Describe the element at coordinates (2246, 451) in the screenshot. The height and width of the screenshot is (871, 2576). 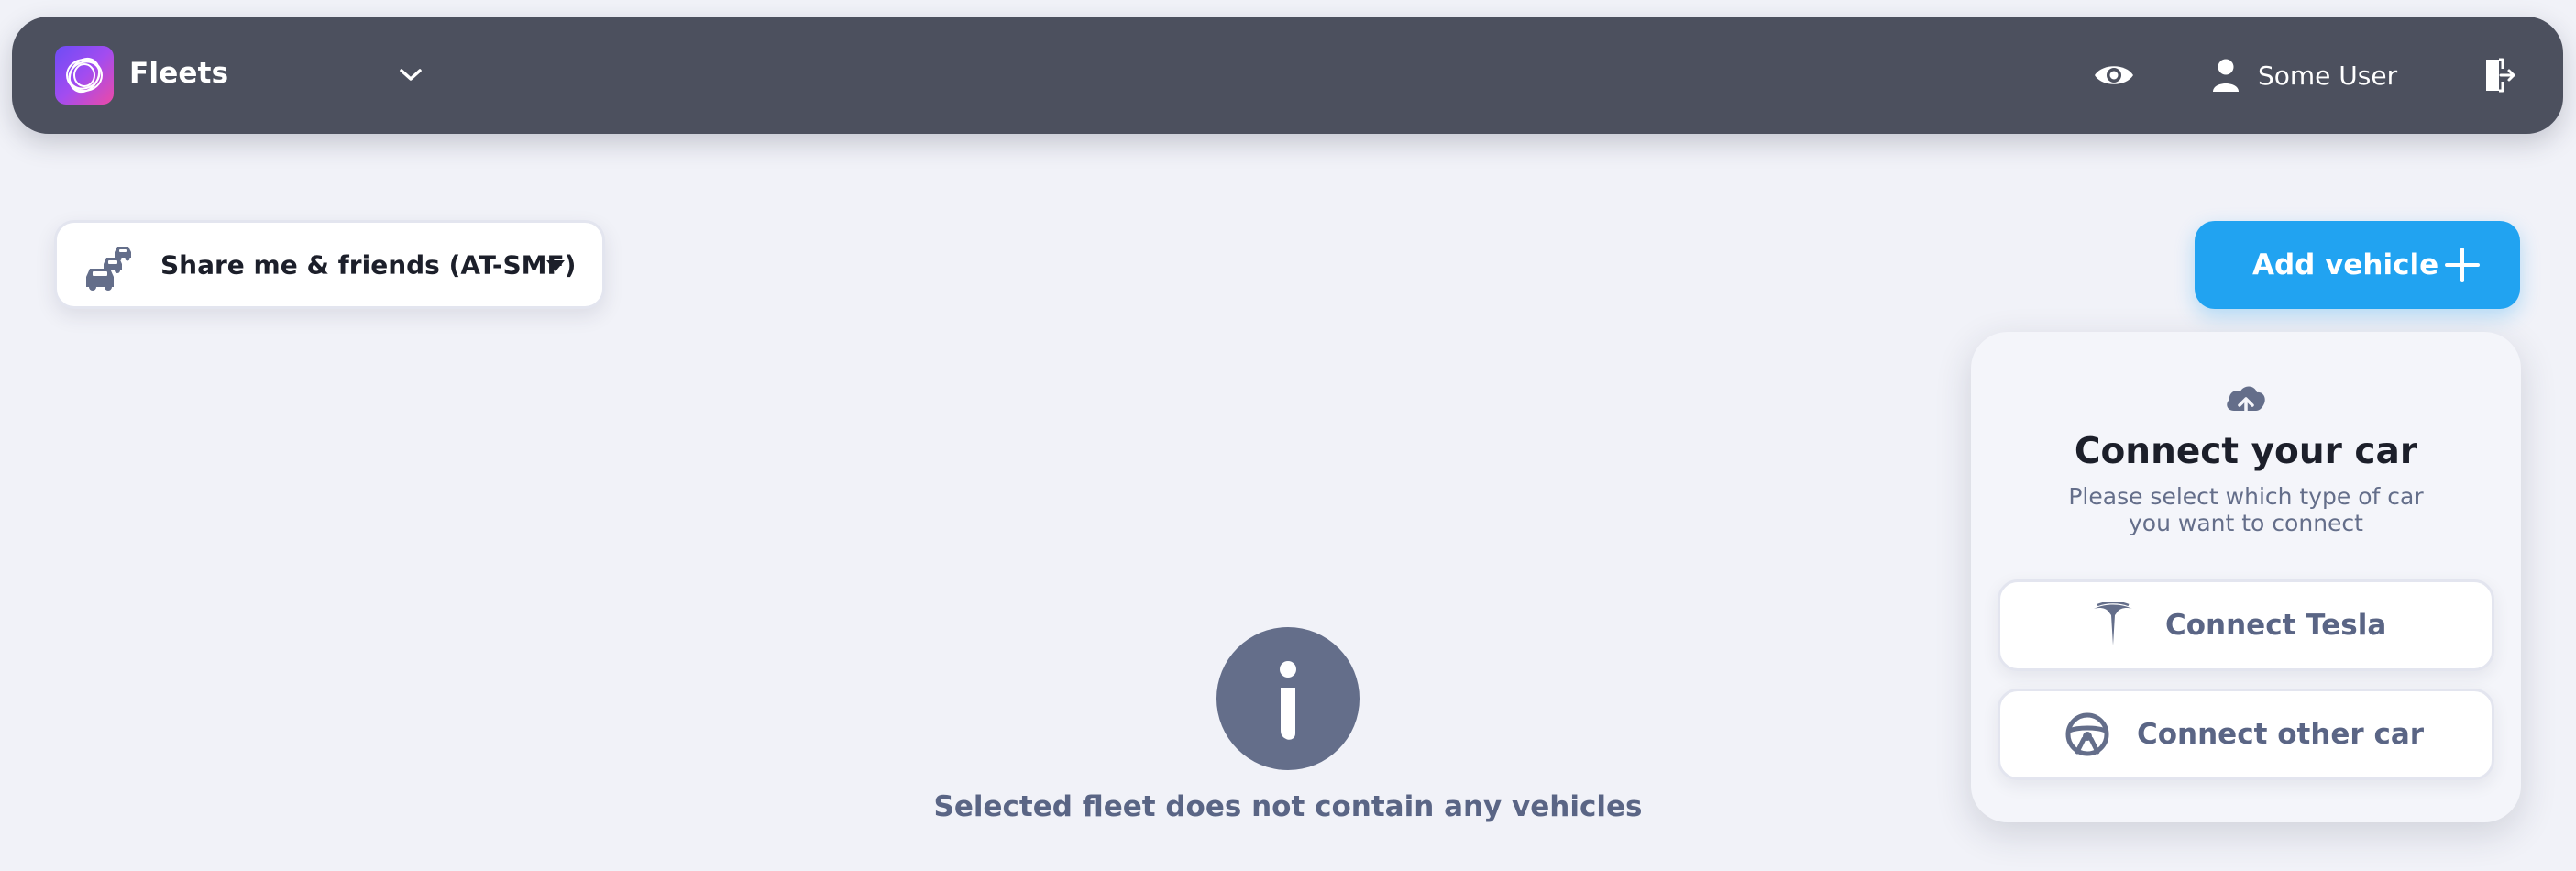
I see `connect-panel-title: Connect your car` at that location.